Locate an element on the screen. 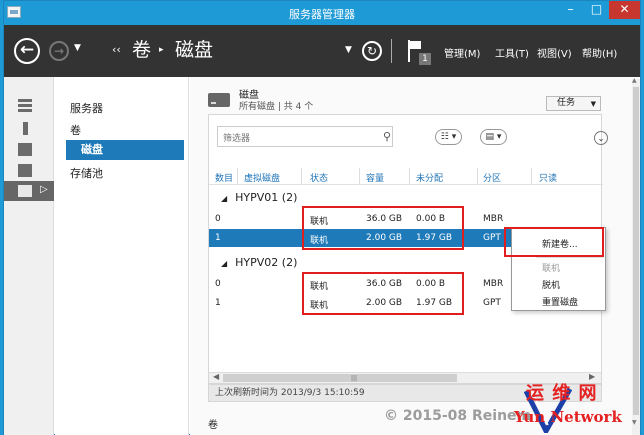 The height and width of the screenshot is (435, 644). scroll-thumb is located at coordinates (636, 251).